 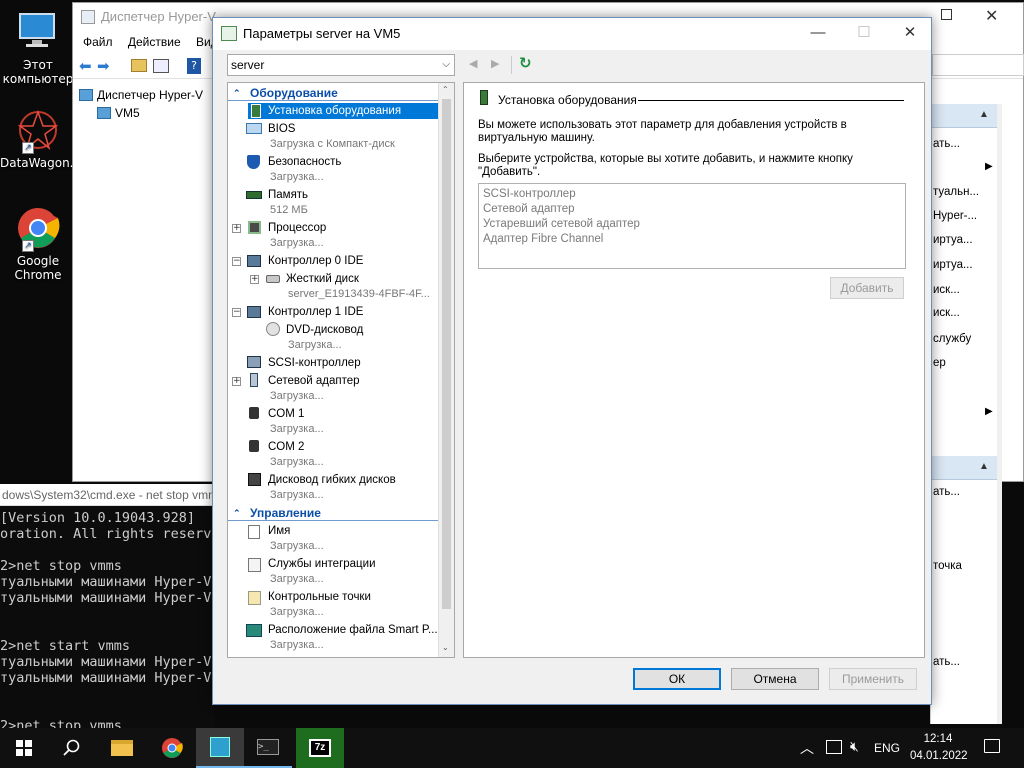 What do you see at coordinates (946, 14) in the screenshot?
I see `maximize-icon` at bounding box center [946, 14].